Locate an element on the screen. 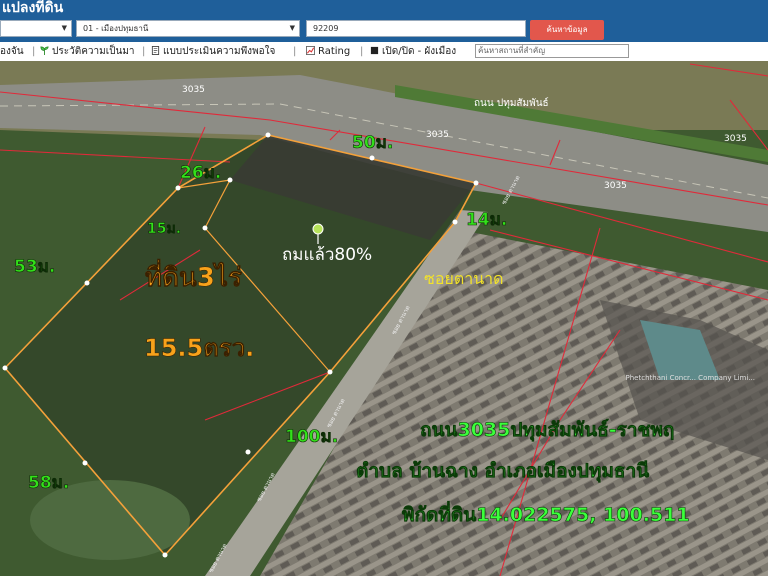  road-name-label: ถนน ปทุมสัมพันธ์ is located at coordinates (511, 103).